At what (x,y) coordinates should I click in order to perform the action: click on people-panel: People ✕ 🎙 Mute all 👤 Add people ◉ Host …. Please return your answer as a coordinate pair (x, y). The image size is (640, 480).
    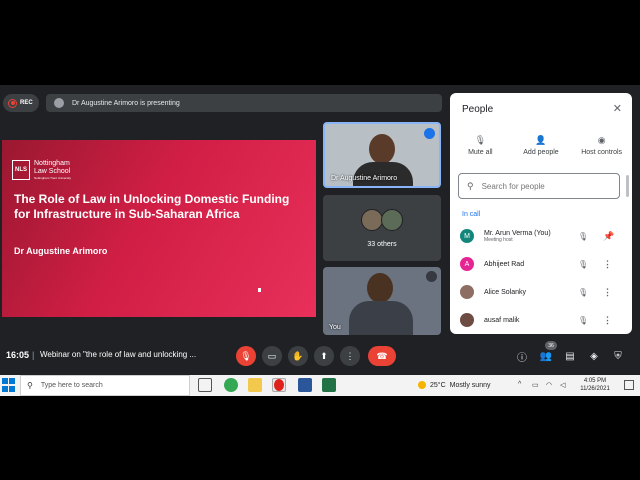
    Looking at the image, I should click on (541, 213).